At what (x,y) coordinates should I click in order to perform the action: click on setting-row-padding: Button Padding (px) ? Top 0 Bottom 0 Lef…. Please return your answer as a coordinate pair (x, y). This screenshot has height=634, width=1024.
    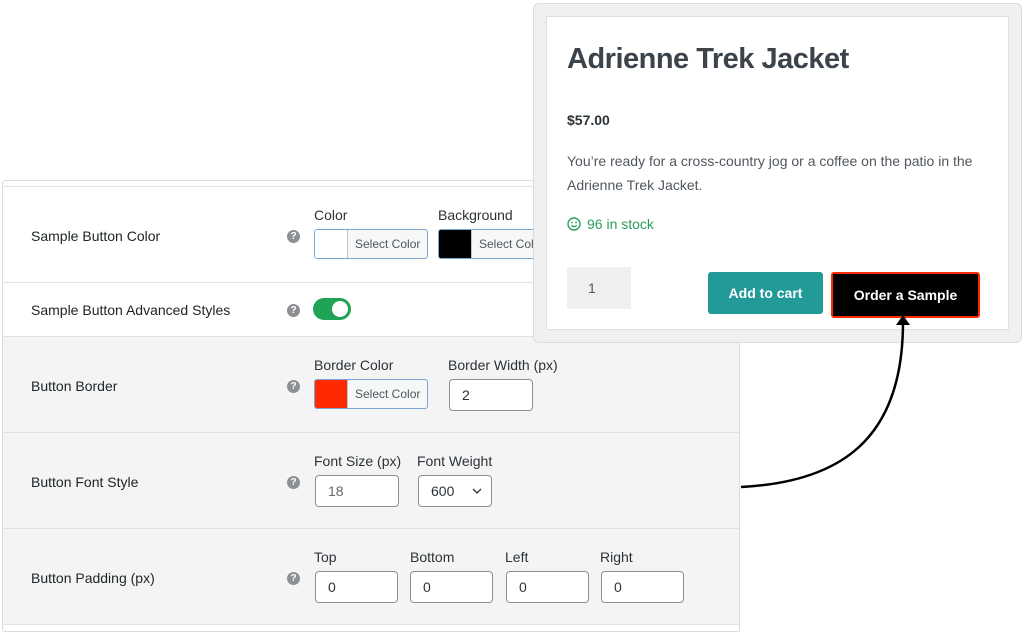
    Looking at the image, I should click on (371, 577).